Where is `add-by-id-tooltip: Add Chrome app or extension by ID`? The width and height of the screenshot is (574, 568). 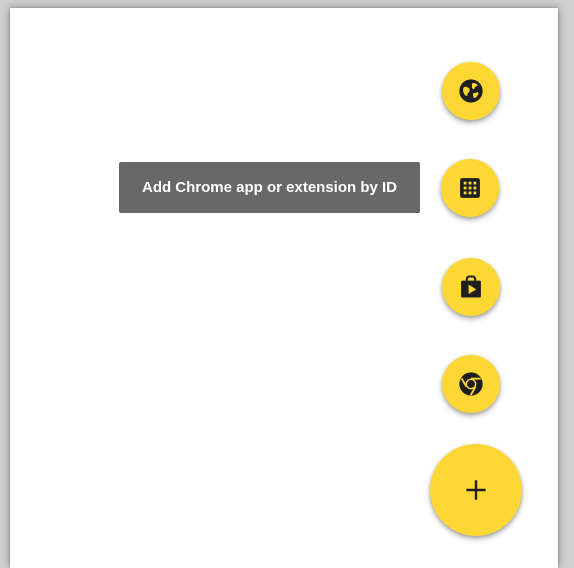 add-by-id-tooltip: Add Chrome app or extension by ID is located at coordinates (269, 187).